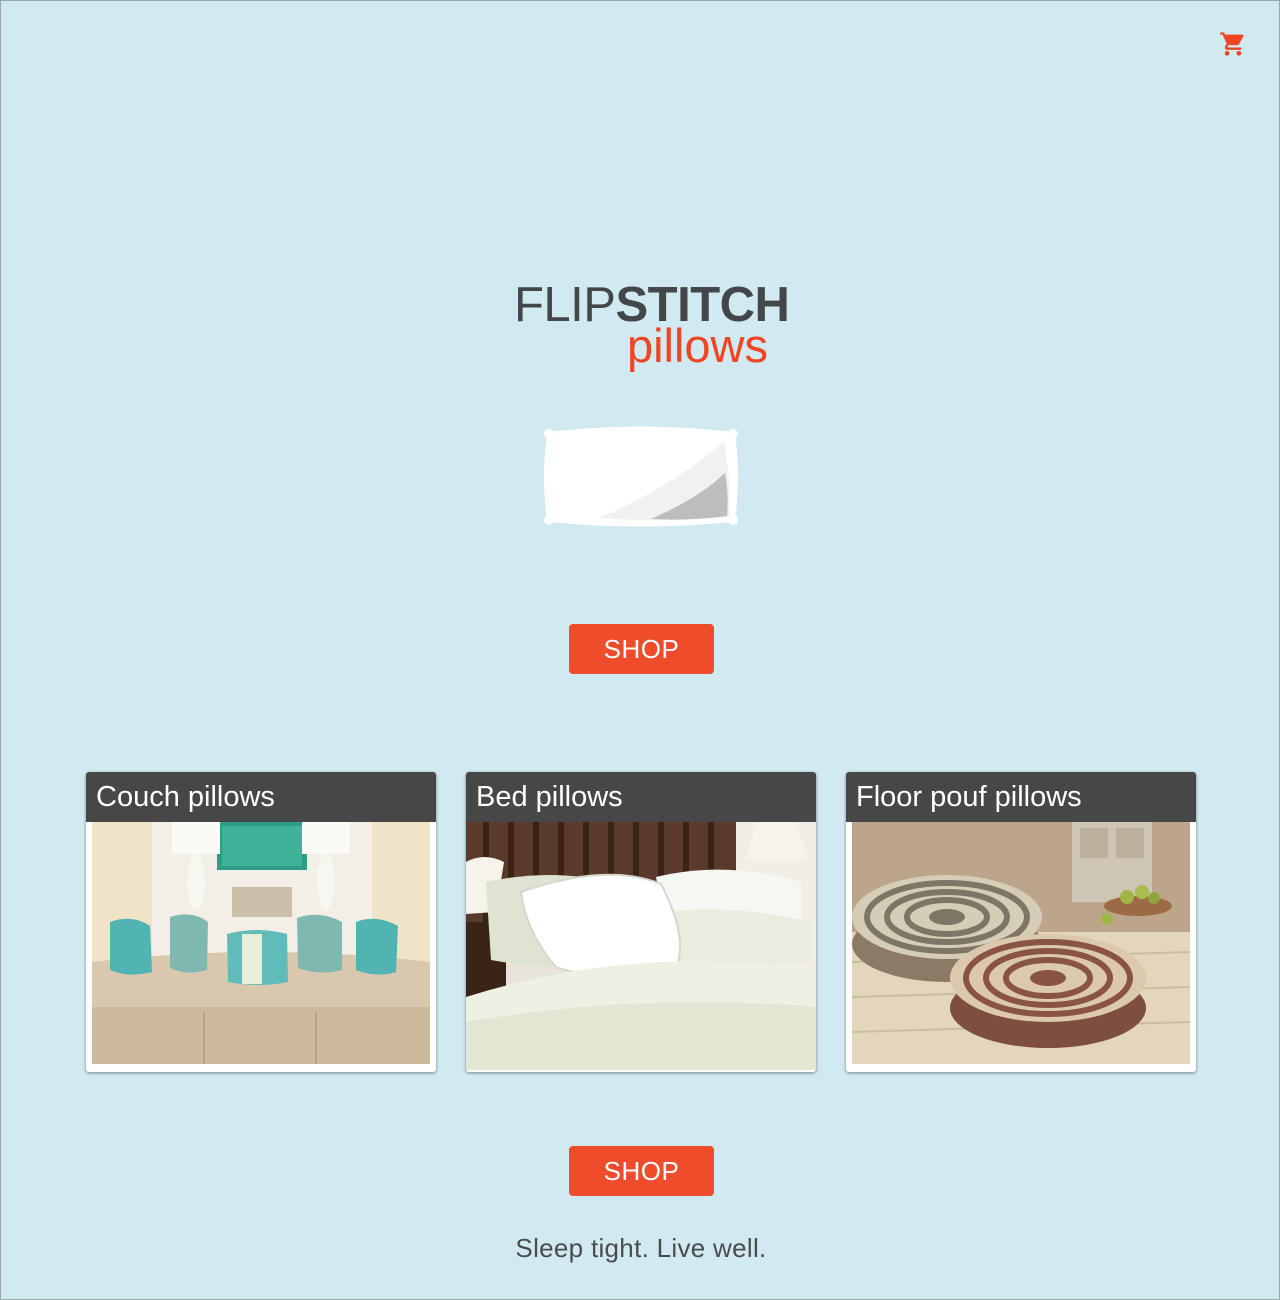 This screenshot has width=1280, height=1300. Describe the element at coordinates (1021, 797) in the screenshot. I see `category-title: Floor pouf pillows` at that location.